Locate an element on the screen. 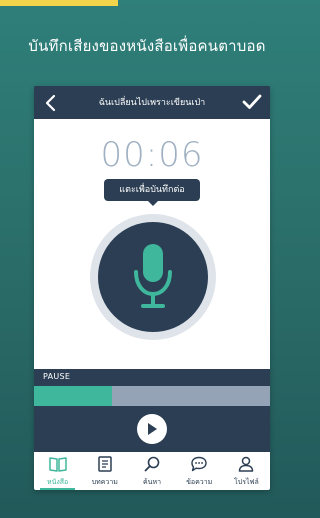 The height and width of the screenshot is (518, 320). book-icon is located at coordinates (57, 464).